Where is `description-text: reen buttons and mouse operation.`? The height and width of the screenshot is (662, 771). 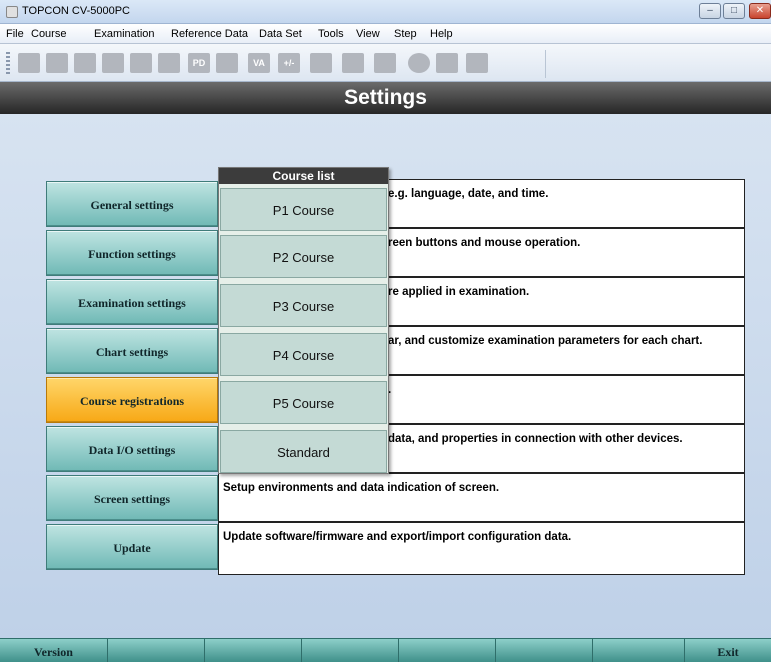 description-text: reen buttons and mouse operation. is located at coordinates (484, 243).